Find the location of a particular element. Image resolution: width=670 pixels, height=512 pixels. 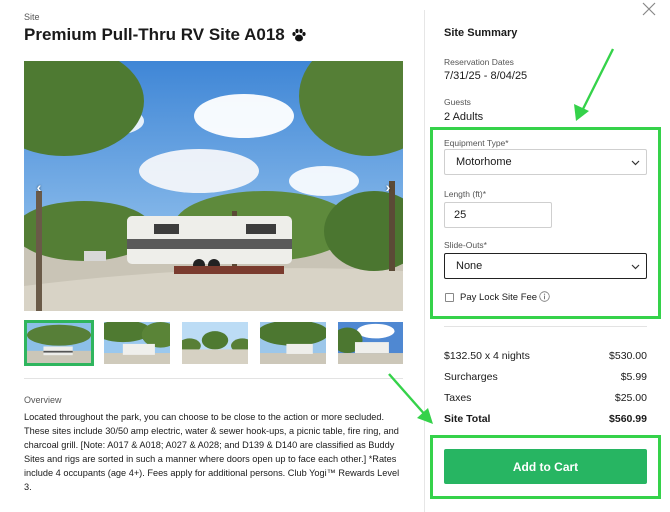

surcharges-amount: $5.99 is located at coordinates (633, 377).